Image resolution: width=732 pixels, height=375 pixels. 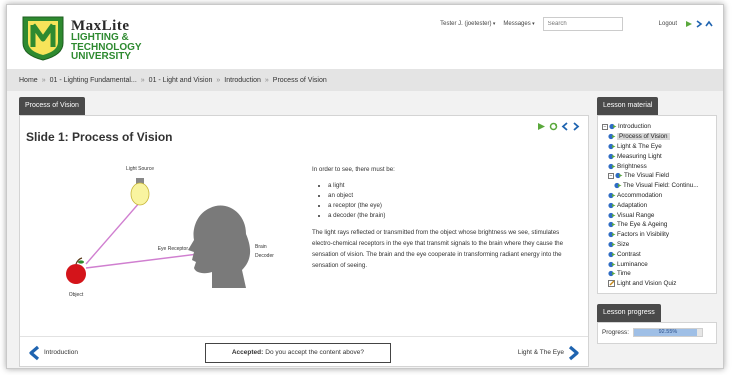 I want to click on tree-item: Size, so click(x=658, y=245).